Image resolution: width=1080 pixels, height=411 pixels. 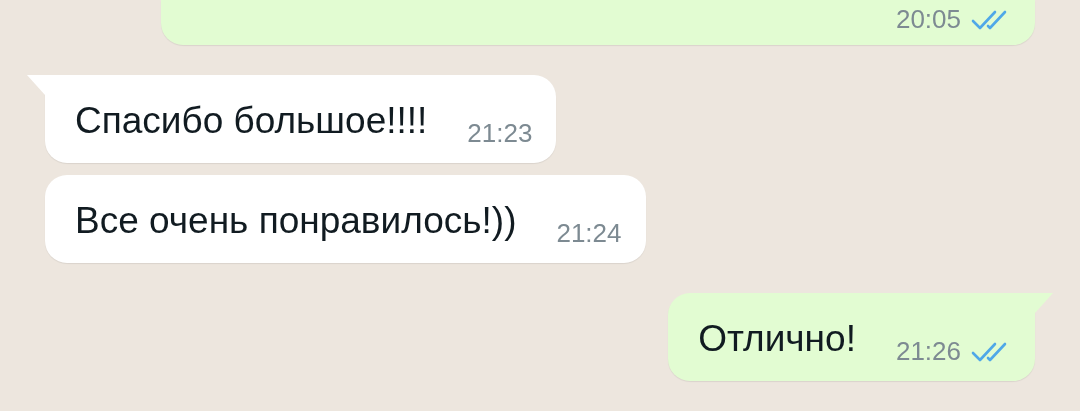 I want to click on message-time: 21:26, so click(x=928, y=351).